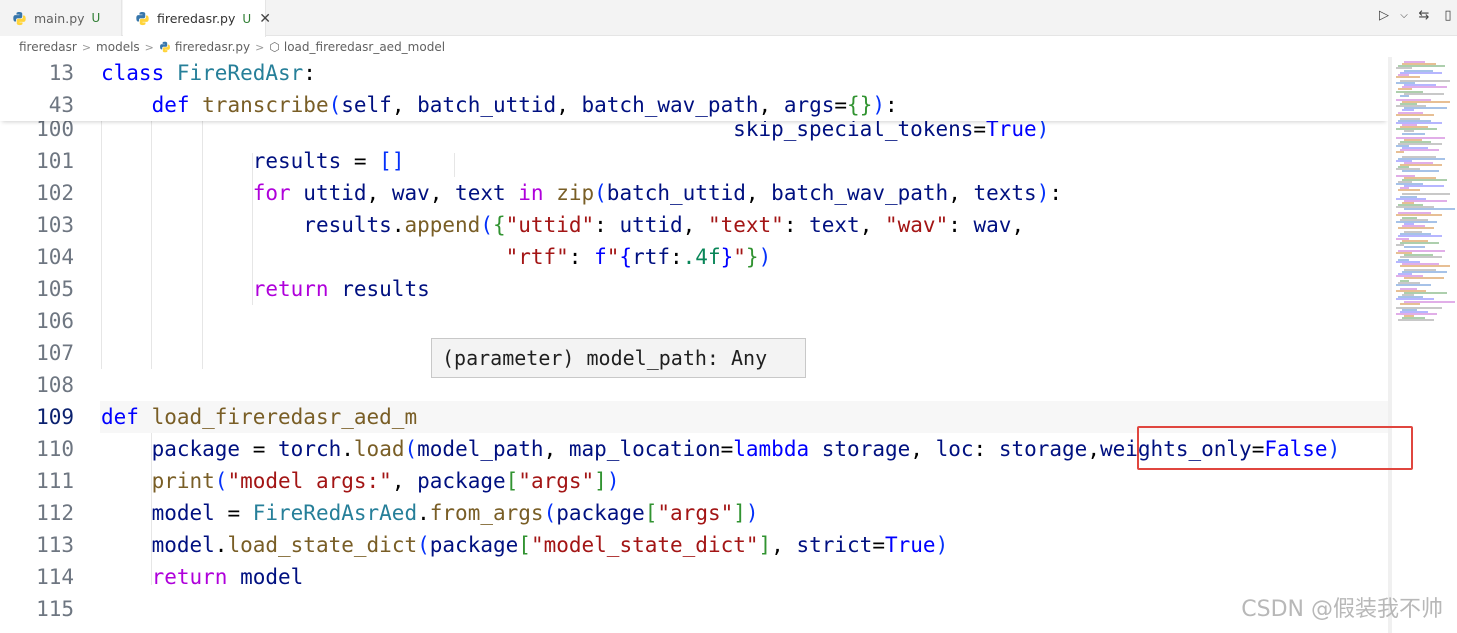 This screenshot has width=1457, height=633. Describe the element at coordinates (202, 577) in the screenshot. I see `code-text: return model` at that location.